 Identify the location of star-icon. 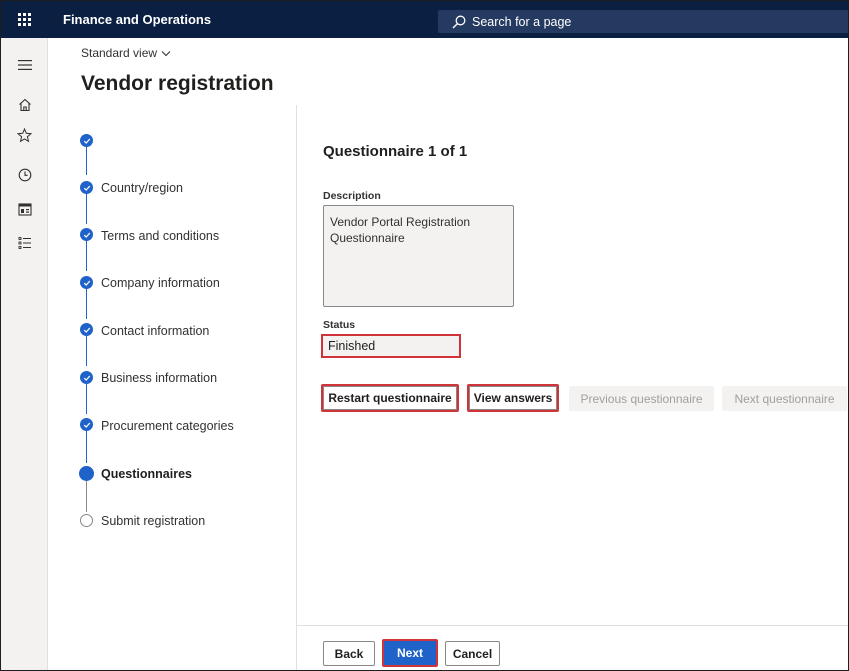
(24, 135).